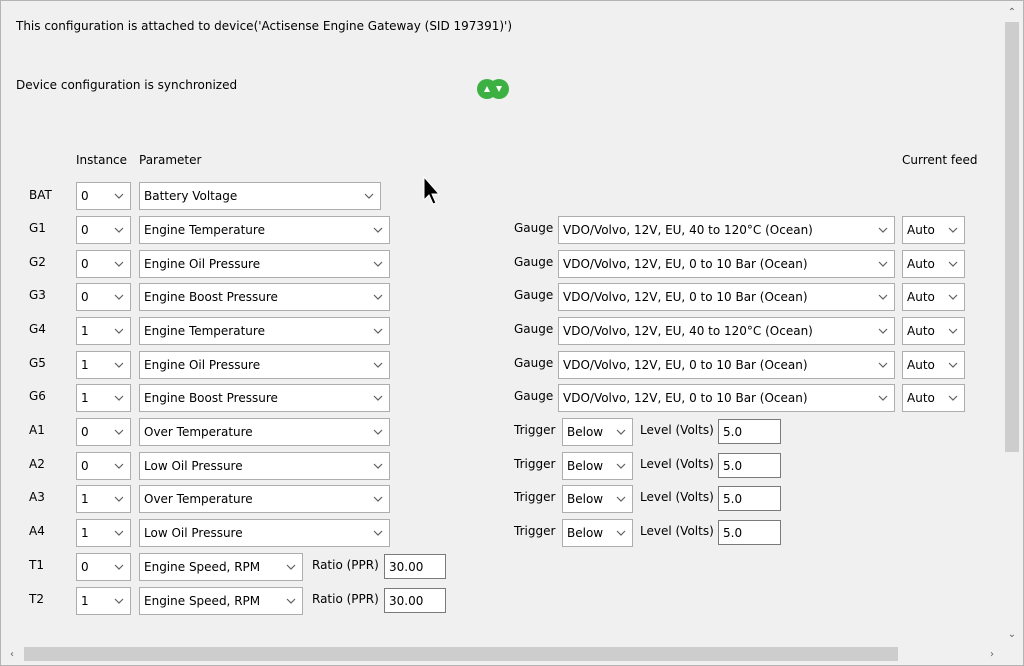 Image resolution: width=1024 pixels, height=666 pixels. I want to click on trigger-label: Trigger, so click(535, 464).